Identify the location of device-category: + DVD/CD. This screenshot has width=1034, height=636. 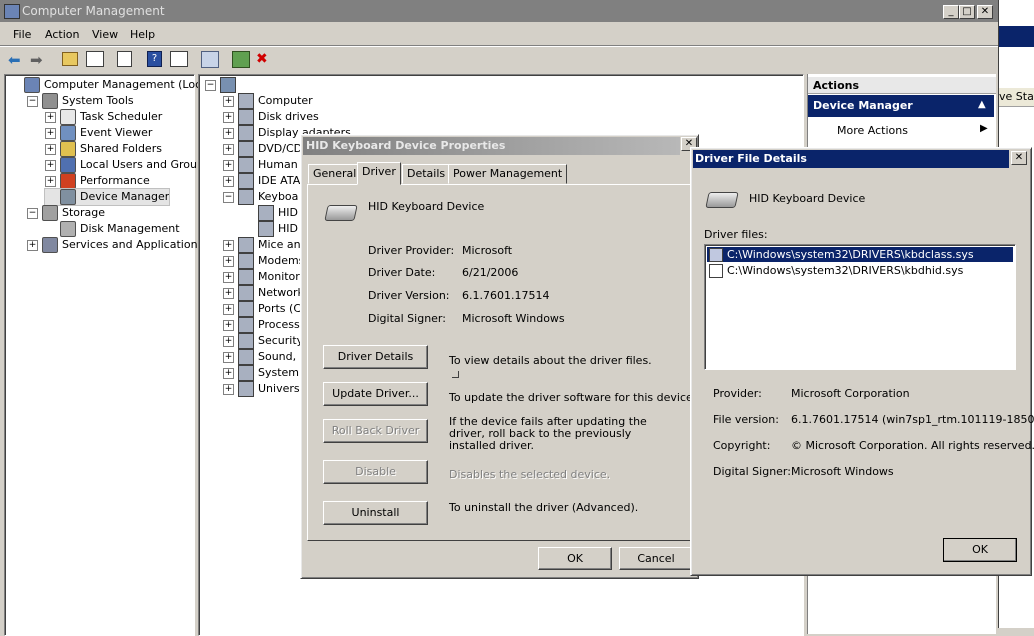
(262, 149).